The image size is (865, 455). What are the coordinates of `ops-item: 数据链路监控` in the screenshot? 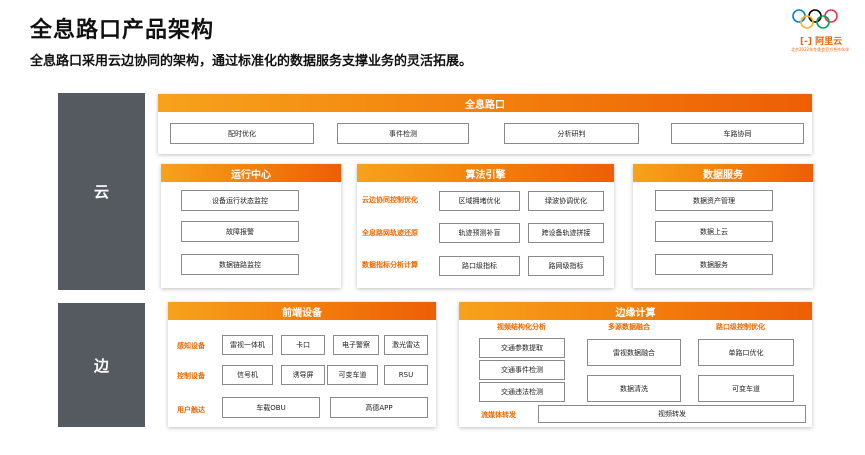 It's located at (240, 264).